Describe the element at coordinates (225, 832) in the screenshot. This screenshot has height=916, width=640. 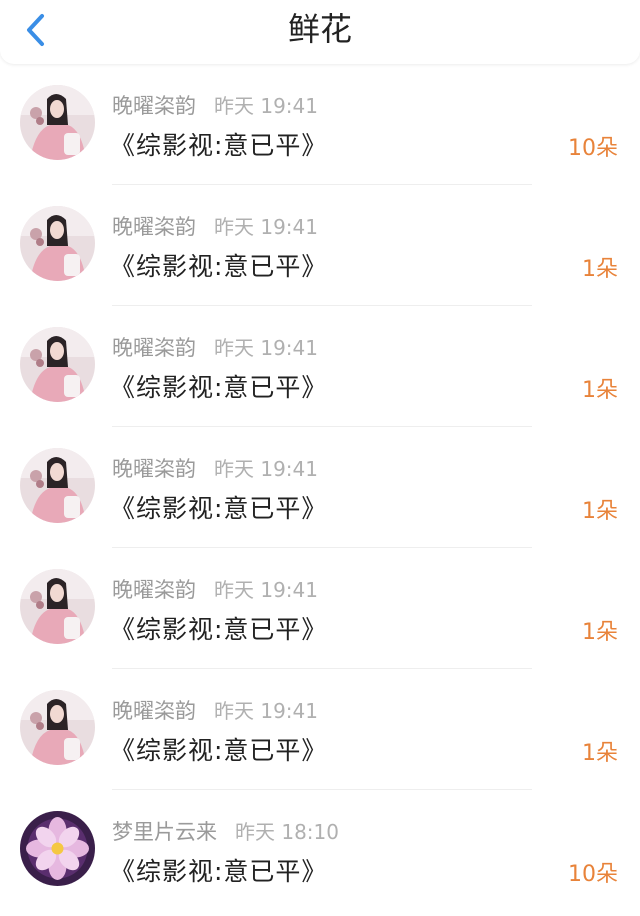
I see `sender-name: 梦里片云来 昨天 18:10` at that location.